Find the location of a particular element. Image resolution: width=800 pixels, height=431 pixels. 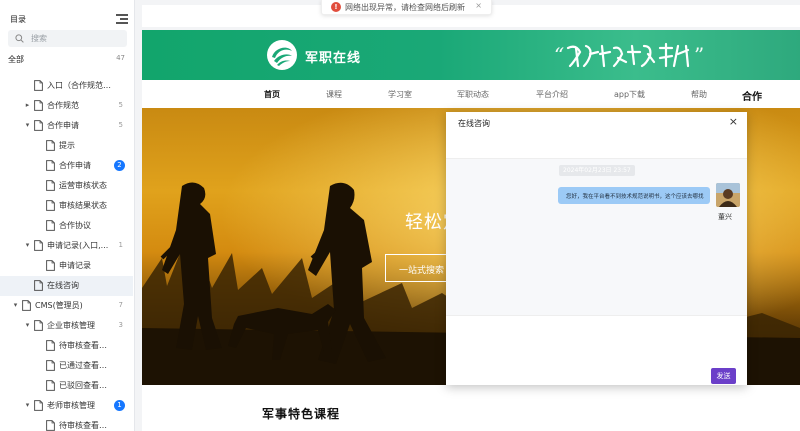

network-error-toast: ! 网络出现异常，请检查网络后刷新 × is located at coordinates (406, 7).